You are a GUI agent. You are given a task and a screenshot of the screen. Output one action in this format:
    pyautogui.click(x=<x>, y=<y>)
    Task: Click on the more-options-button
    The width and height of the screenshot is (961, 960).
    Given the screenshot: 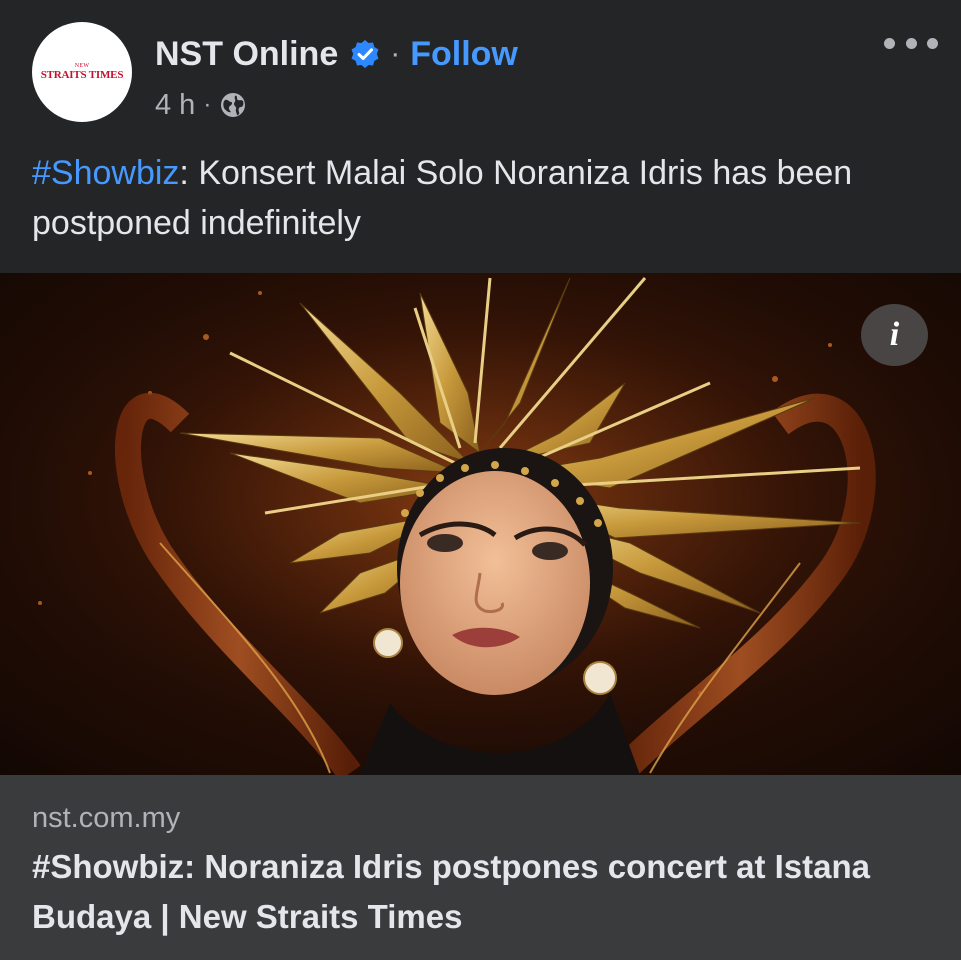 What is the action you would take?
    pyautogui.click(x=911, y=43)
    